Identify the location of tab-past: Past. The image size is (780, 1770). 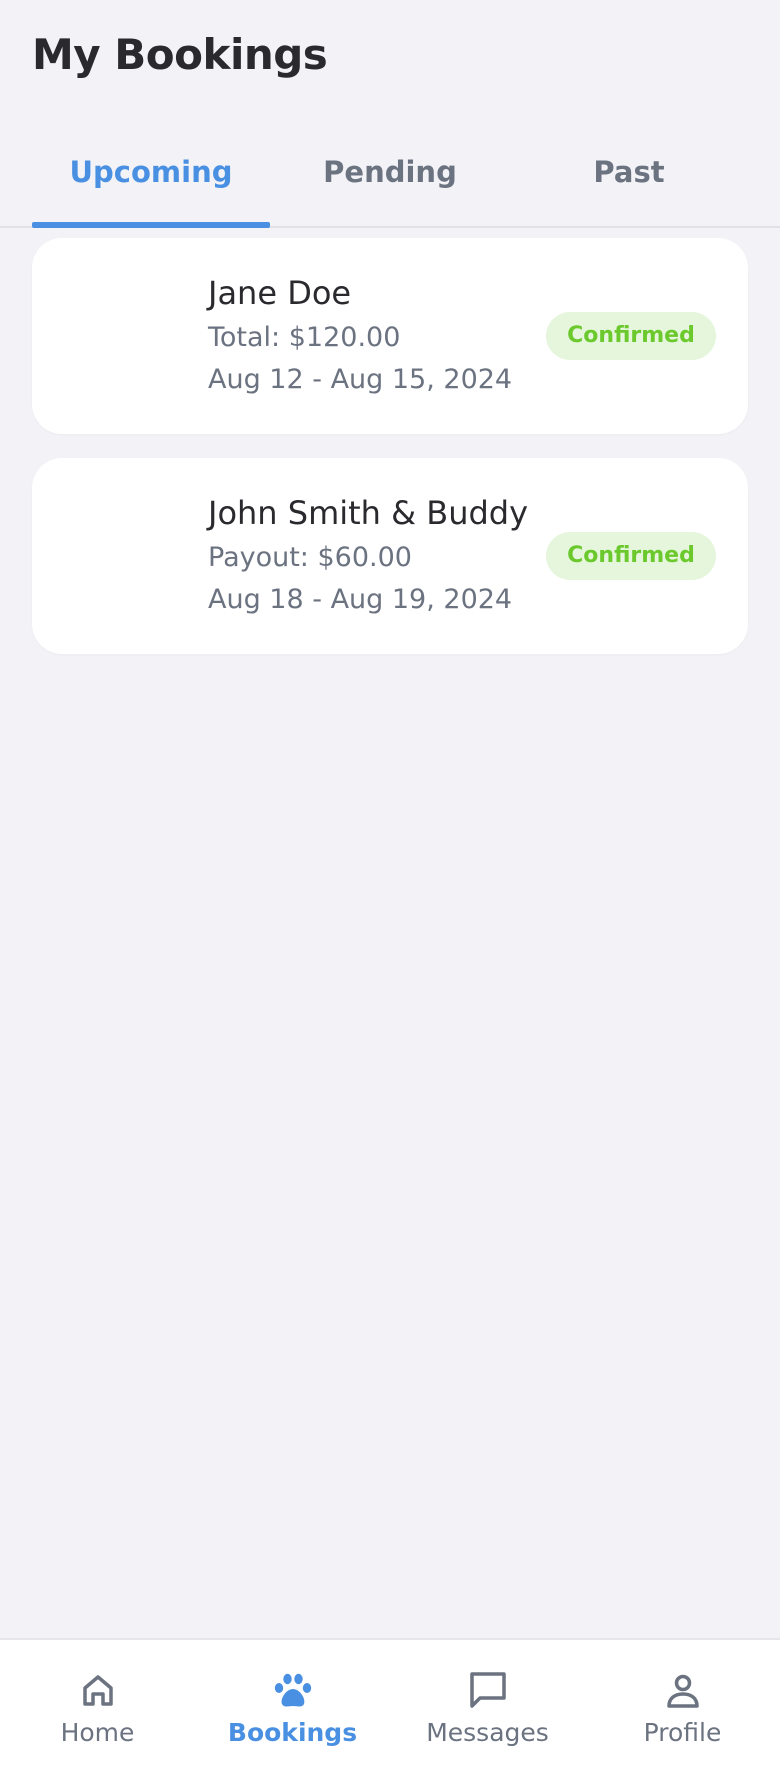
(629, 181).